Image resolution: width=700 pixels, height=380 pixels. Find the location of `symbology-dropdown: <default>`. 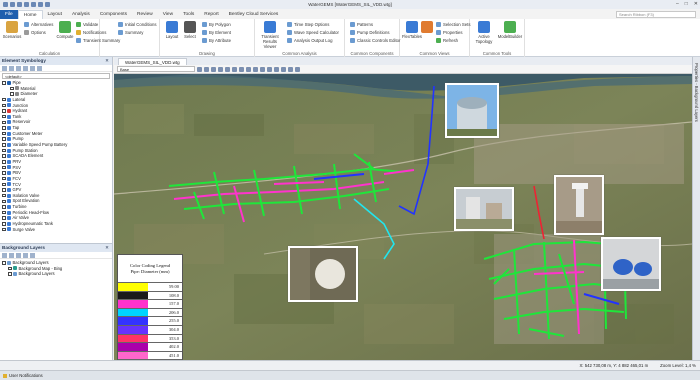

symbology-dropdown: <default> is located at coordinates (56, 76).